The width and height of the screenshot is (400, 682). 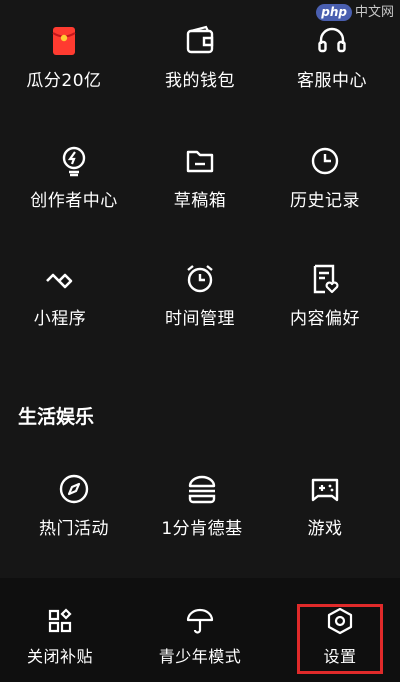 I want to click on close-subsidy-label: 关闭补贴, so click(x=59, y=656).